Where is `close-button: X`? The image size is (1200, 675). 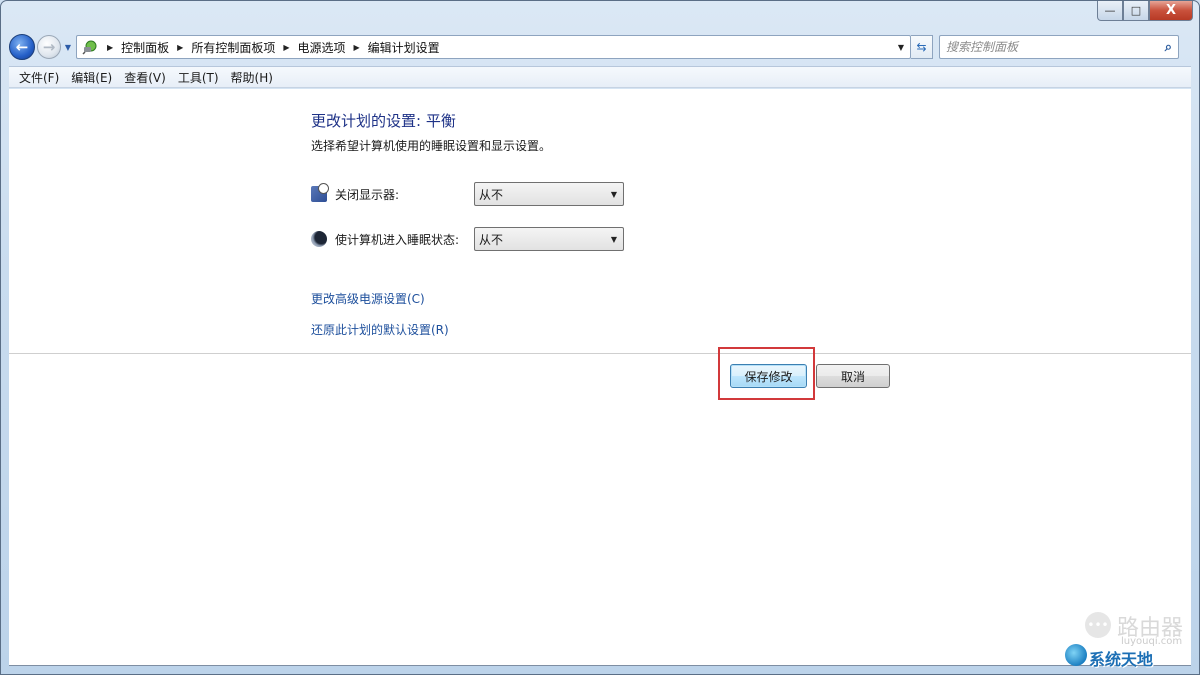 close-button: X is located at coordinates (1171, 11).